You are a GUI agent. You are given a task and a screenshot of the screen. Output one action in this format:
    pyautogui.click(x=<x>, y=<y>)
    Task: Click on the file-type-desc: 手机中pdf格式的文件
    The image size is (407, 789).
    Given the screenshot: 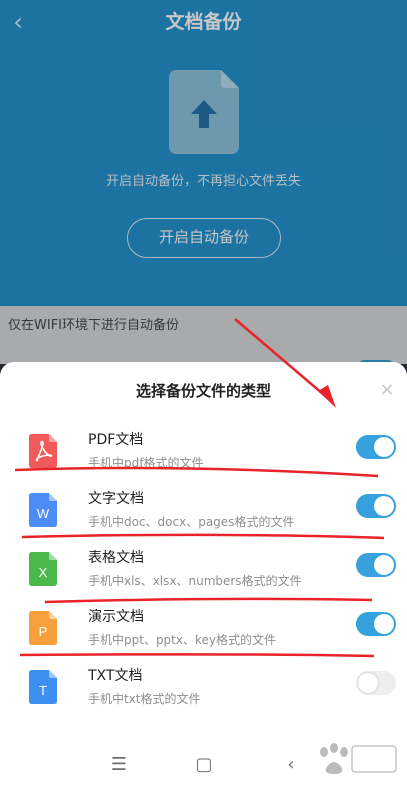 What is the action you would take?
    pyautogui.click(x=146, y=463)
    